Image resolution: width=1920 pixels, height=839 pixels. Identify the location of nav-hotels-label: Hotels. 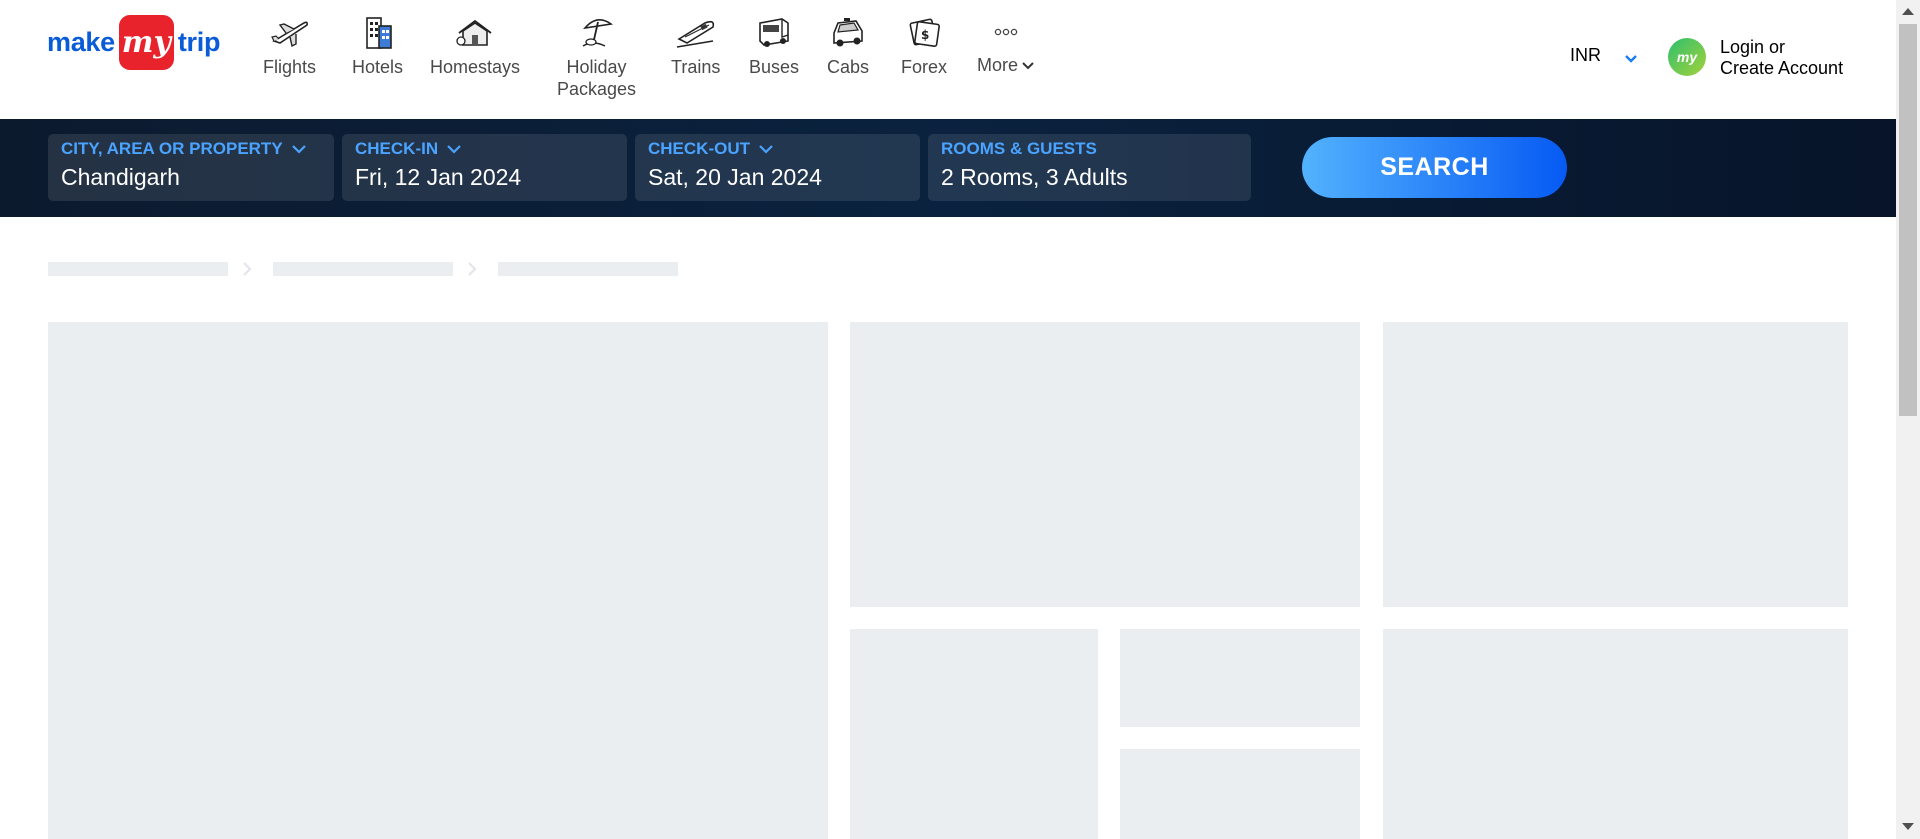
(378, 67).